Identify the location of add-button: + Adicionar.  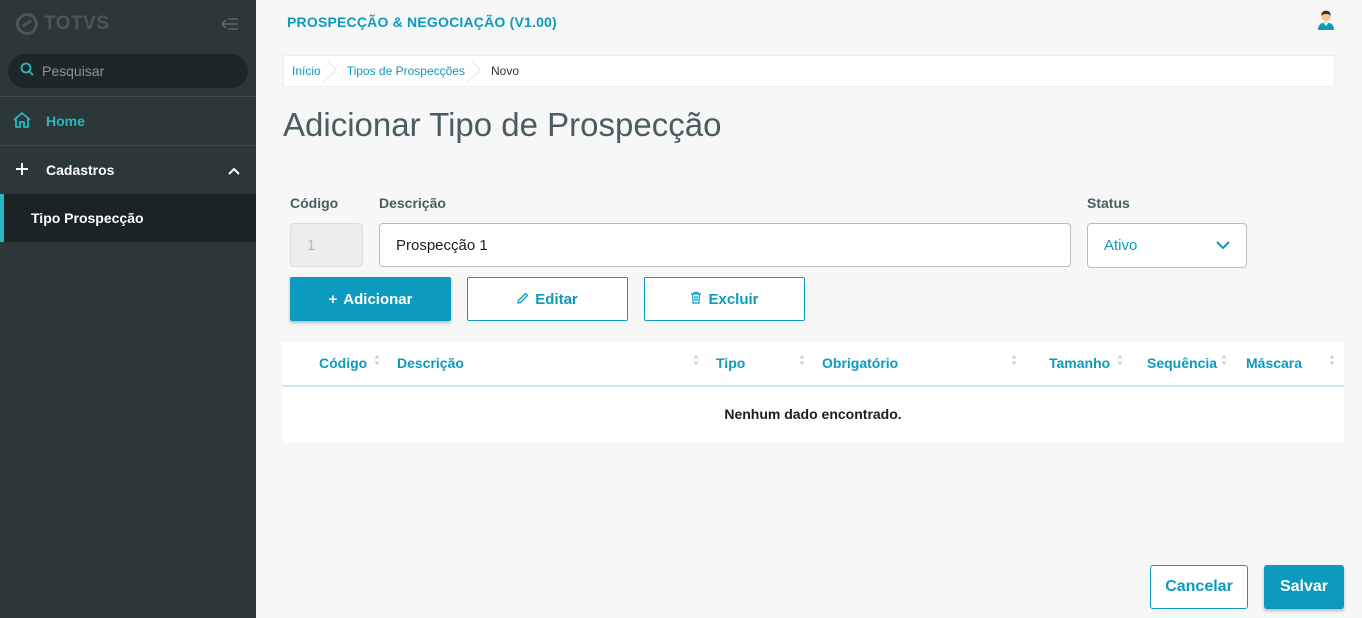
(370, 299).